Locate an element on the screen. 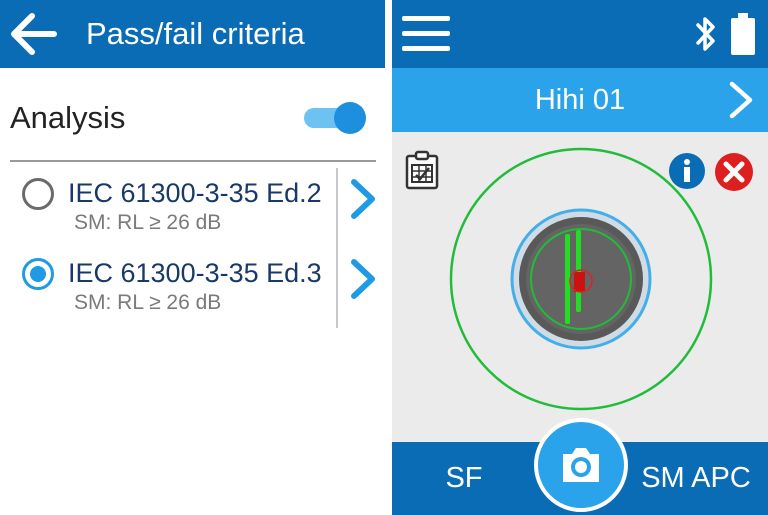  battery-icon is located at coordinates (743, 34).